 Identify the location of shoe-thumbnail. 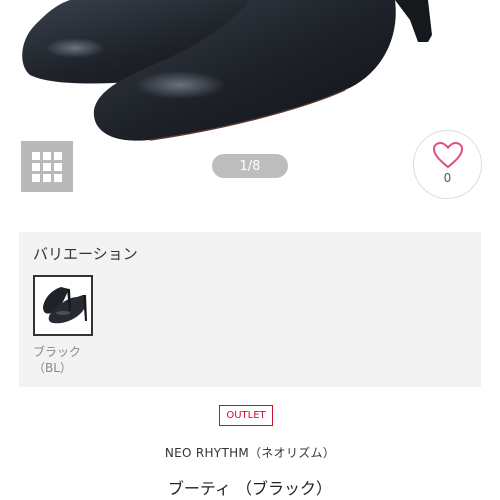
(65, 305).